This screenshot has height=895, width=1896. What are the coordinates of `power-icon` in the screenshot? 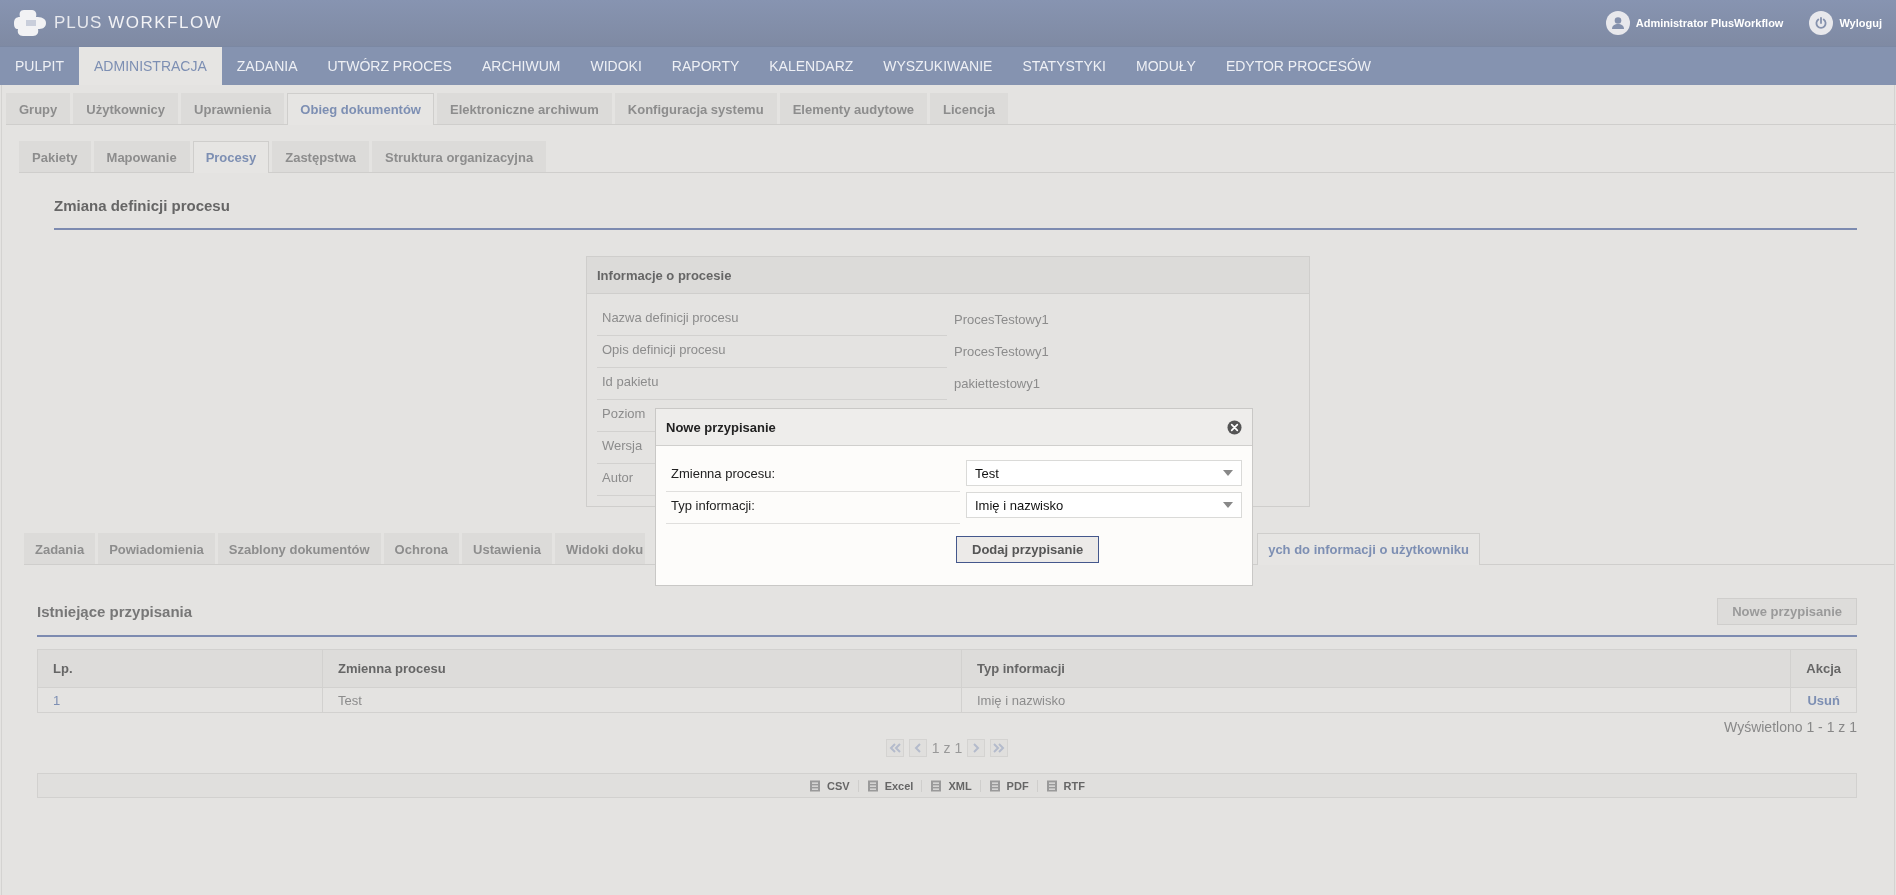 It's located at (1821, 23).